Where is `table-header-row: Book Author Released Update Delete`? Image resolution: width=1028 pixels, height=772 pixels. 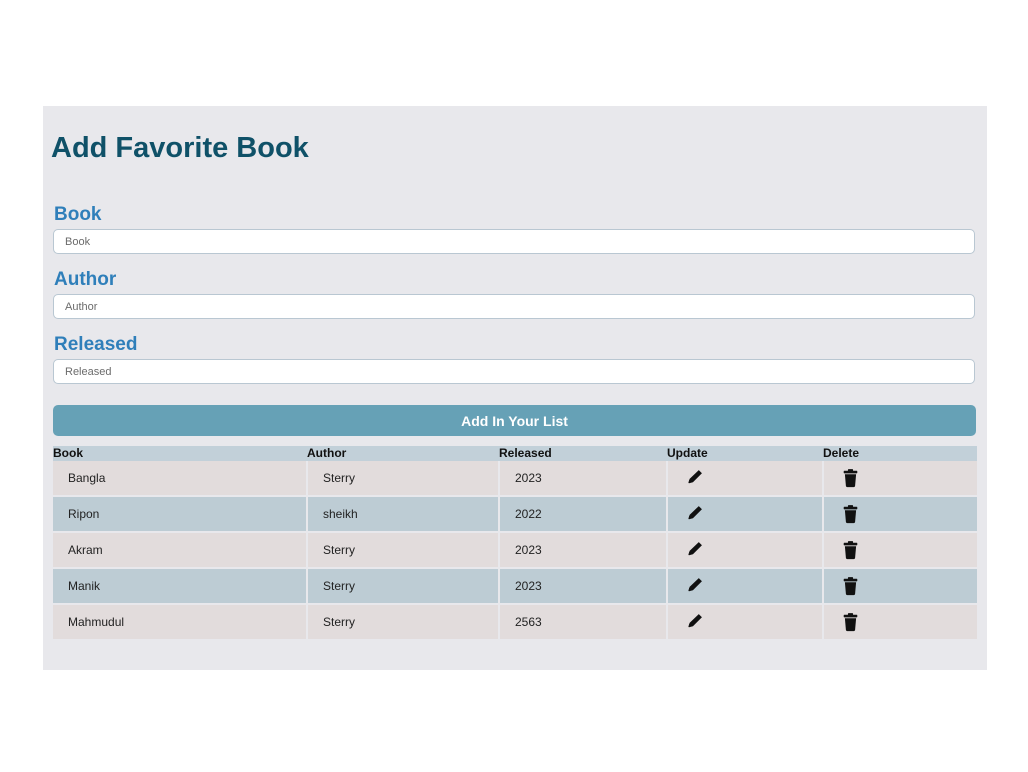
table-header-row: Book Author Released Update Delete is located at coordinates (515, 453).